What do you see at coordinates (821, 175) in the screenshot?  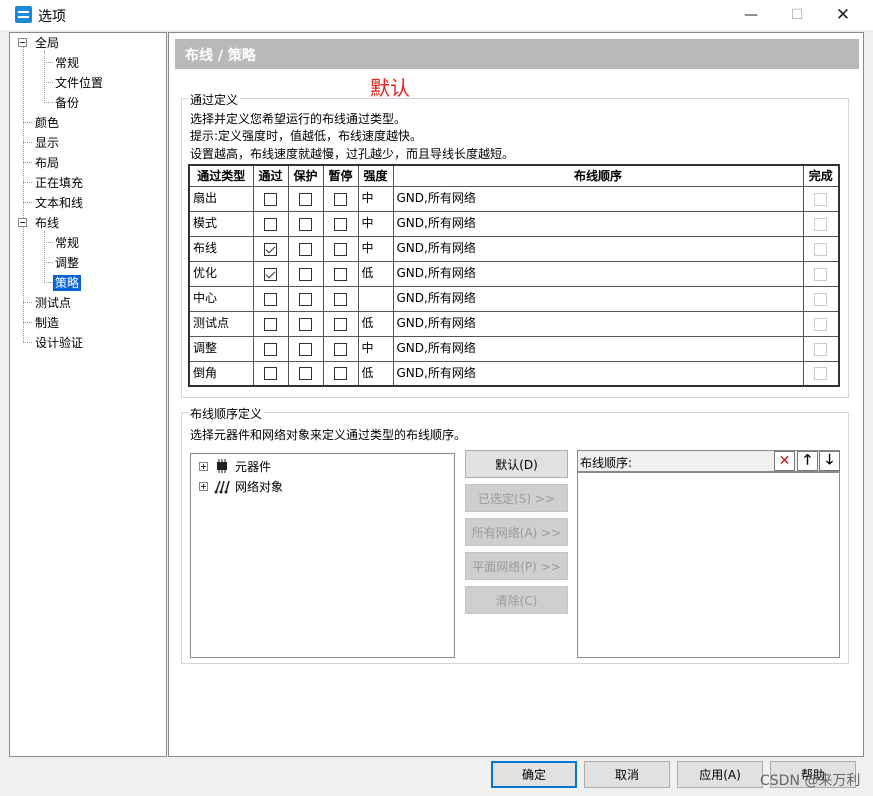 I see `column-header-complete: 完成` at bounding box center [821, 175].